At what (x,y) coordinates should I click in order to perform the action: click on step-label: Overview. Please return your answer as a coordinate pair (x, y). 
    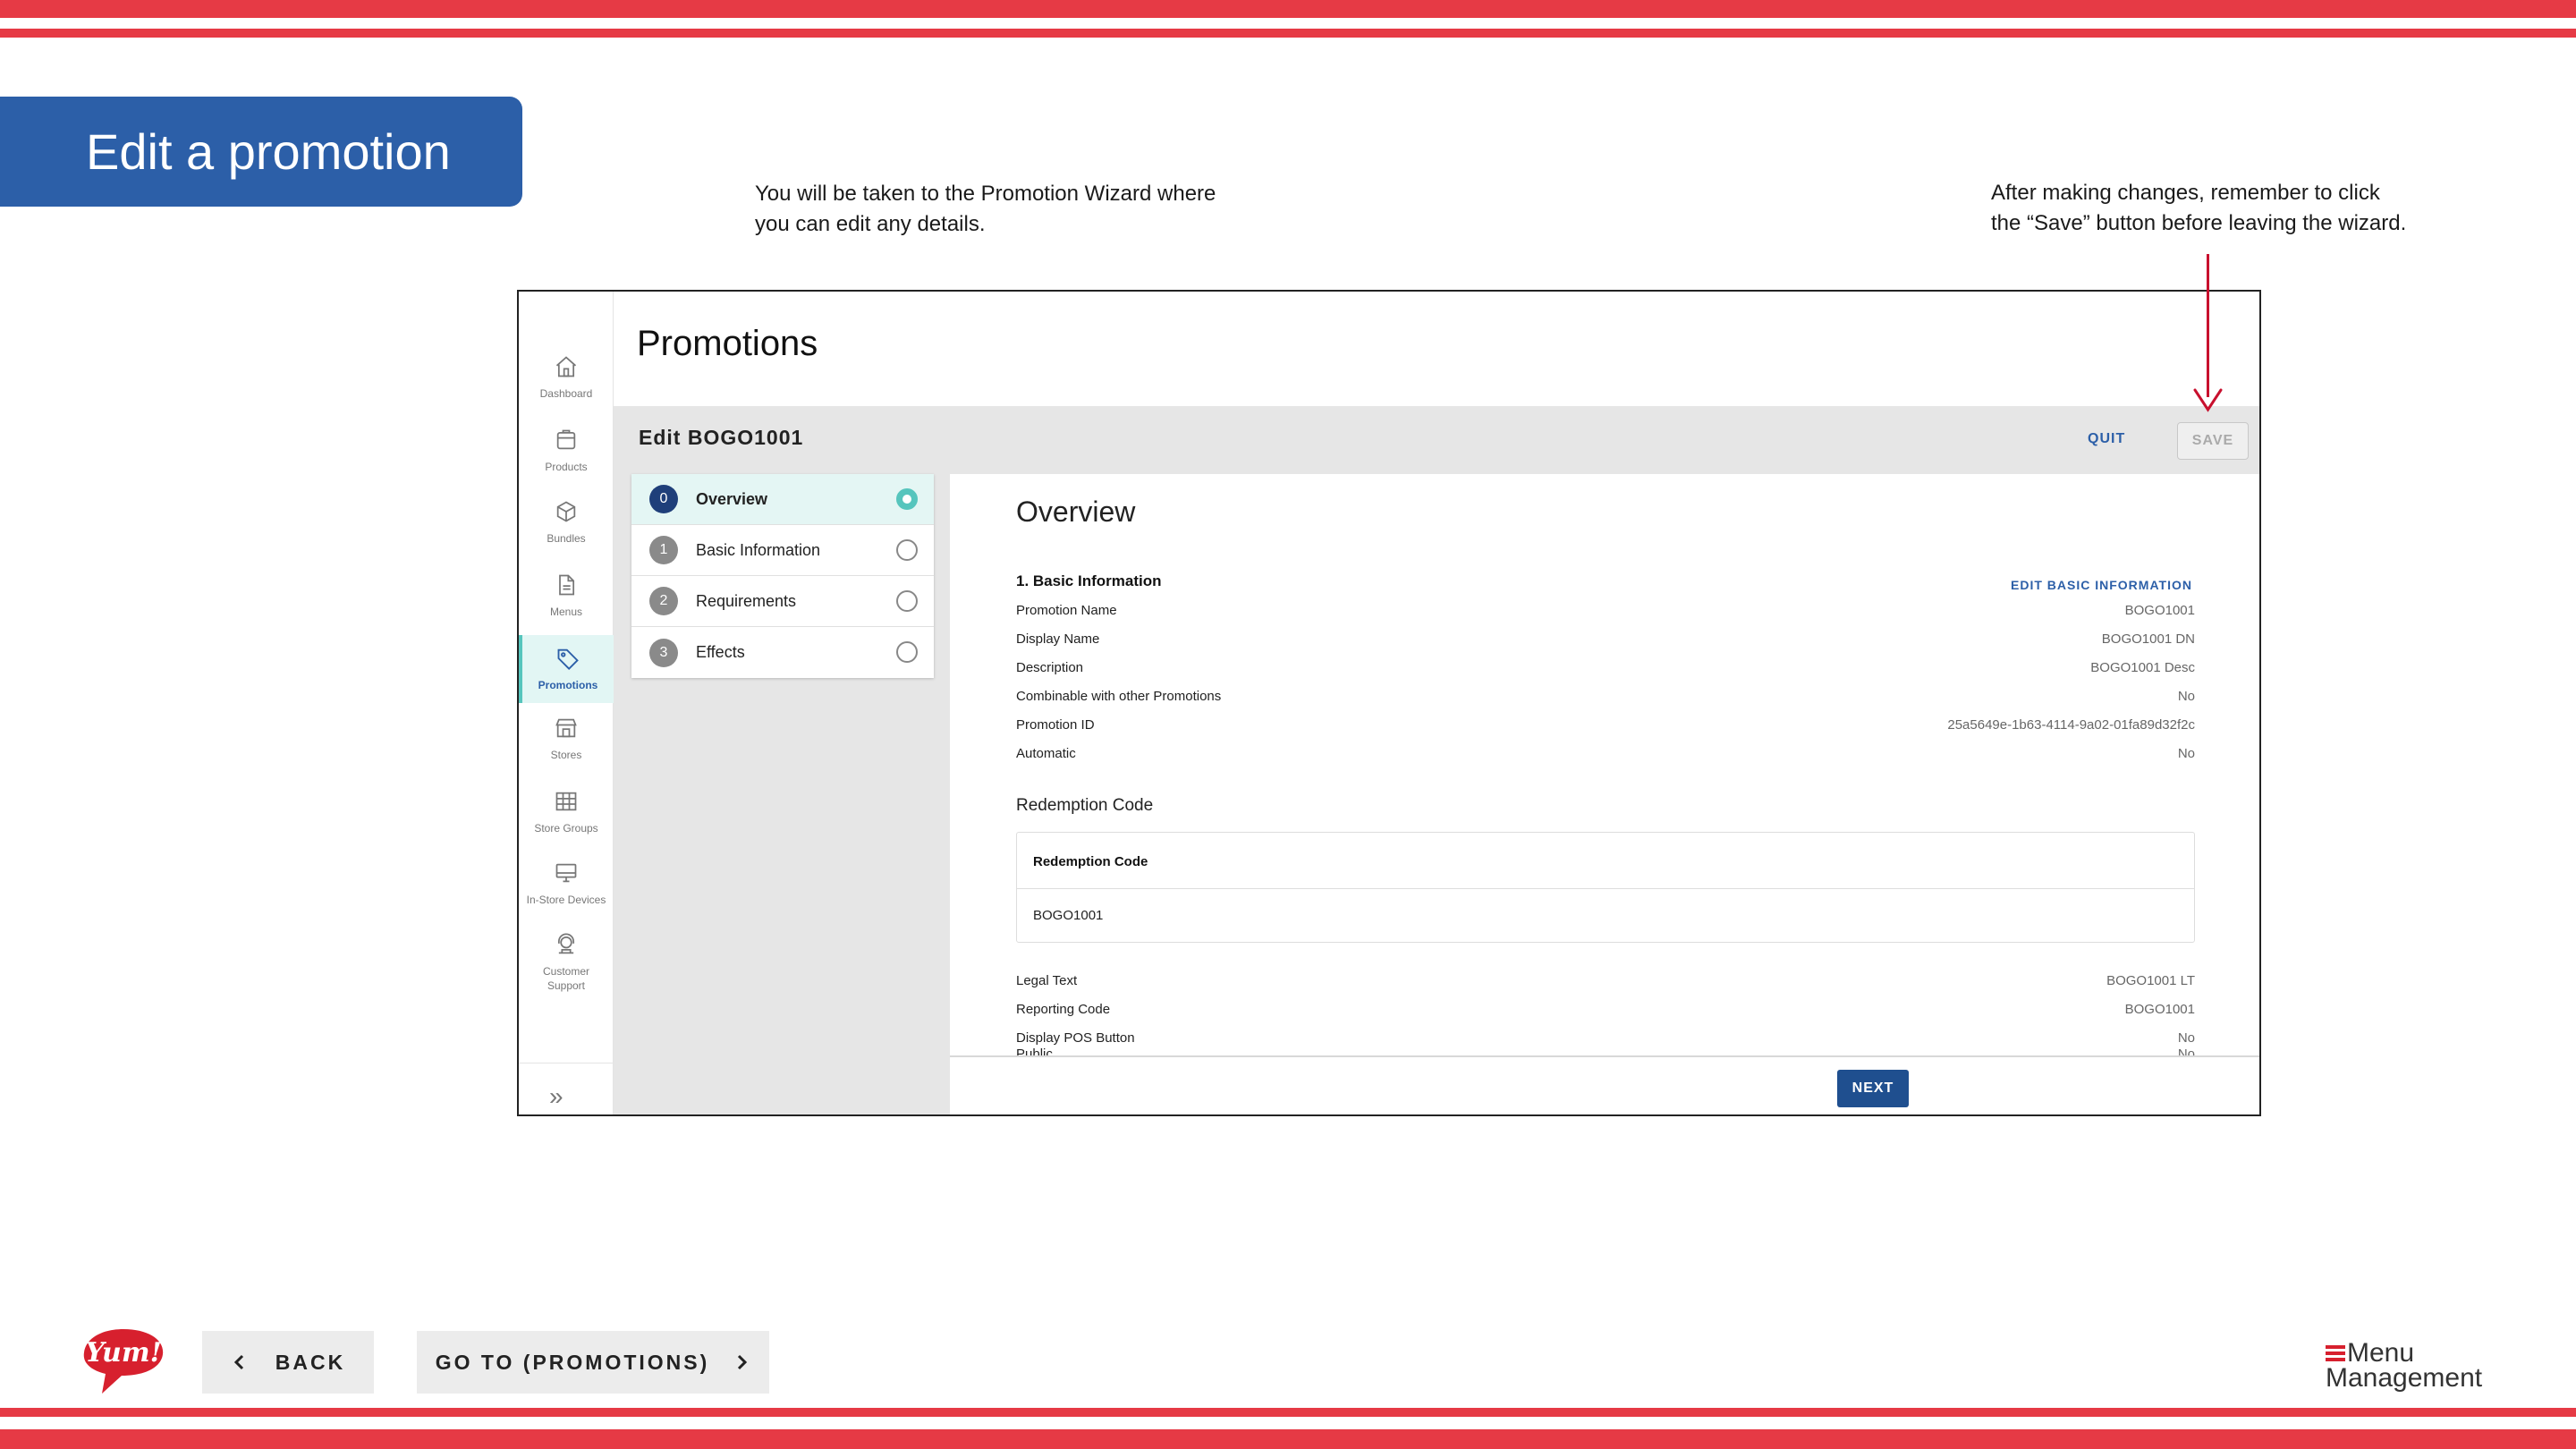
    Looking at the image, I should click on (732, 498).